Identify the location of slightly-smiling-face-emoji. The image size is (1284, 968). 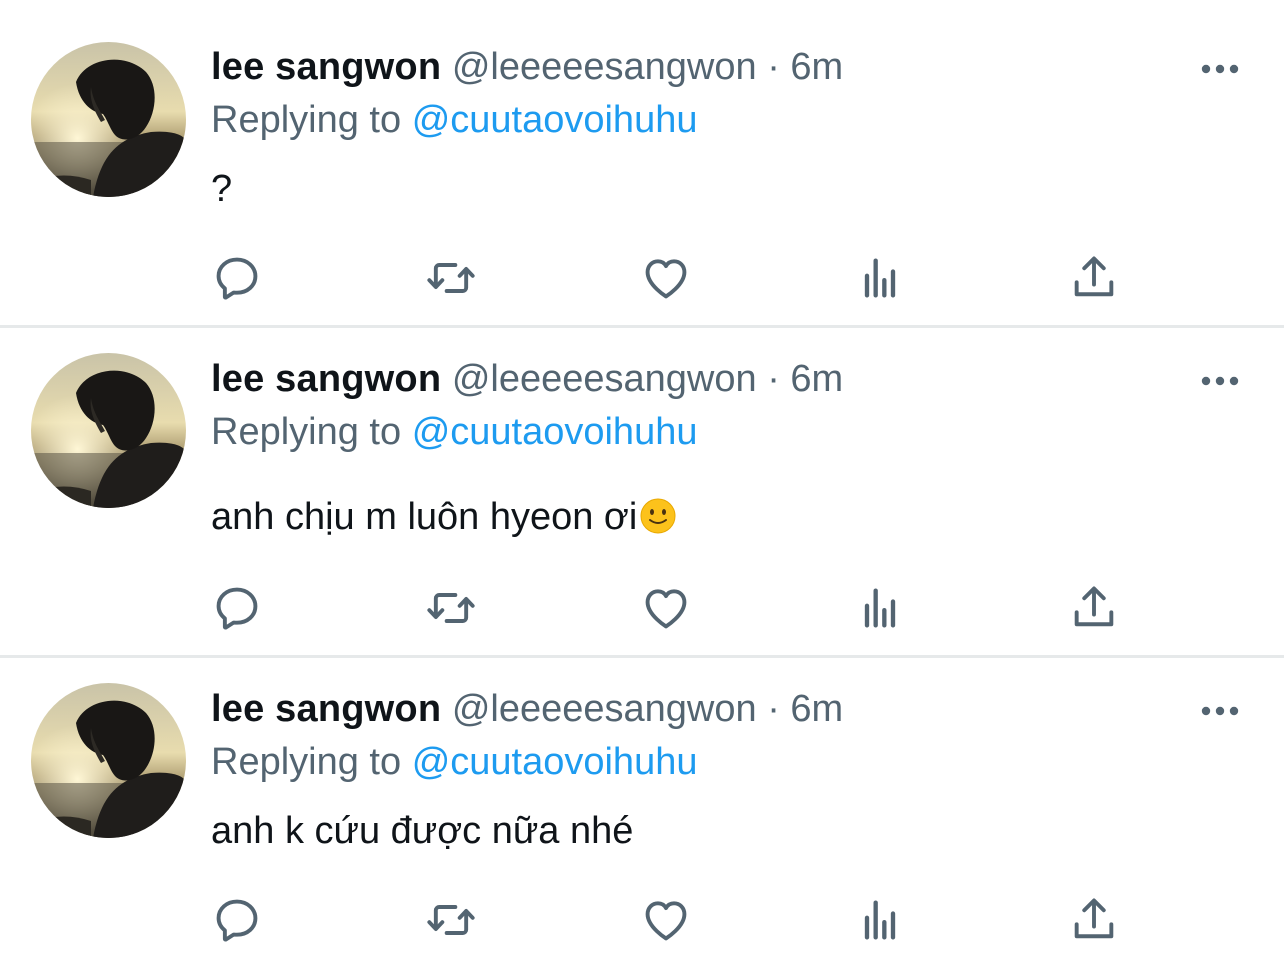
(658, 516).